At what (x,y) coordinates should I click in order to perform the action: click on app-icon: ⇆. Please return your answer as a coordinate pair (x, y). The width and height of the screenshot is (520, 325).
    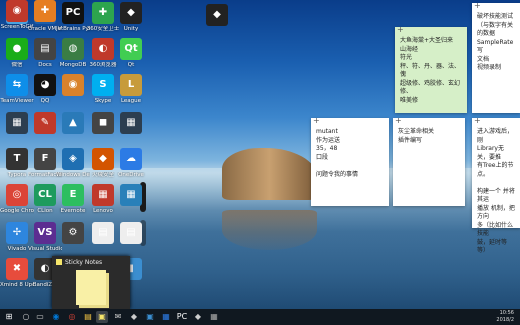
    Looking at the image, I should click on (17, 85).